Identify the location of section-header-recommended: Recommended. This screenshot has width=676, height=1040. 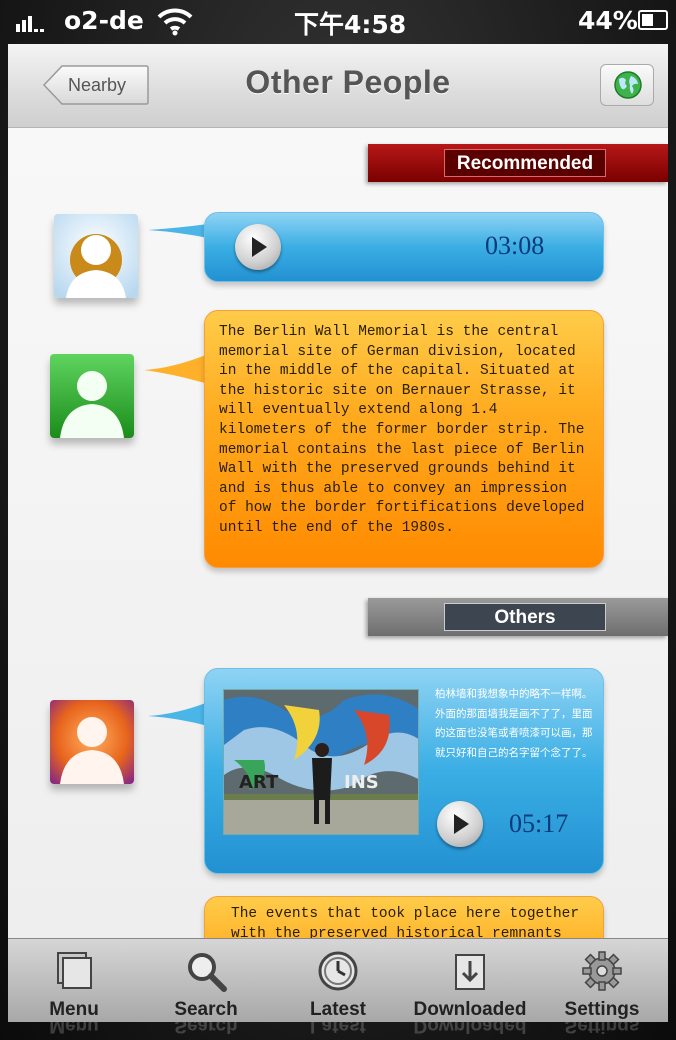
(518, 163).